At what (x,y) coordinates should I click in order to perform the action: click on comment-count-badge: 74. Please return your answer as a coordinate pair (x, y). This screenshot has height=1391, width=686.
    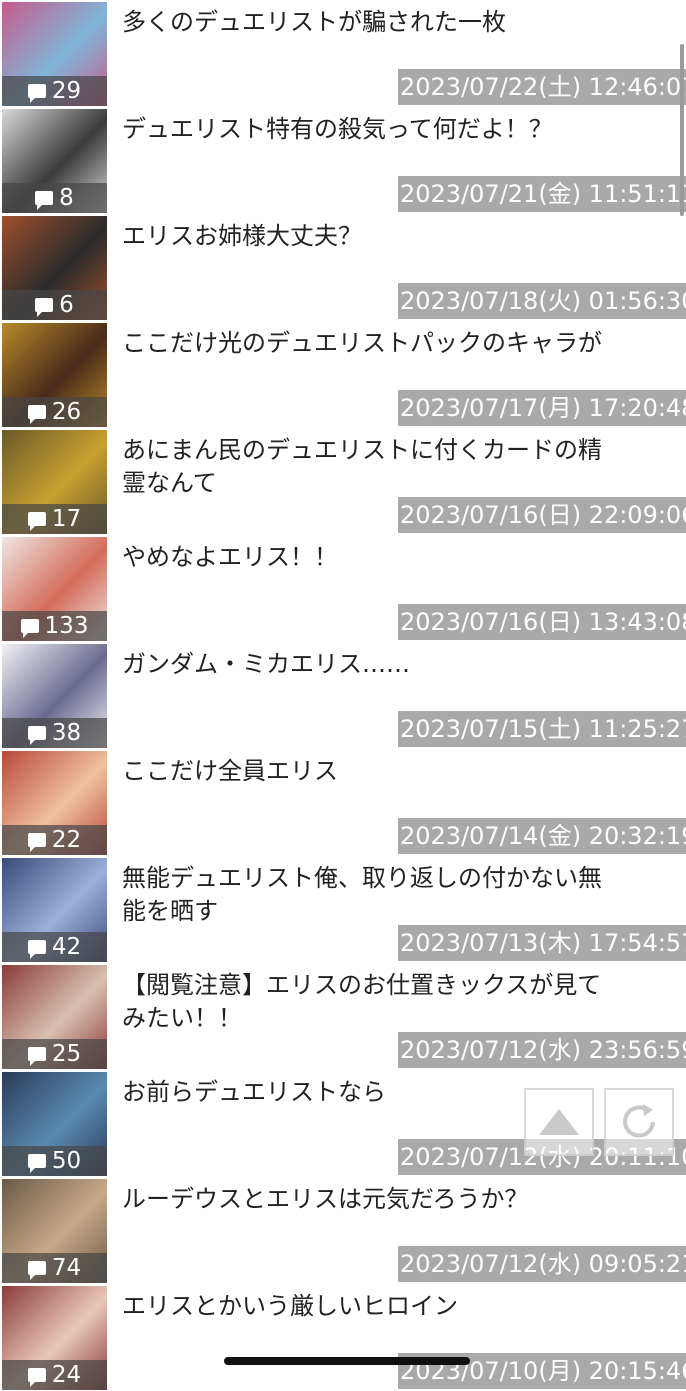
    Looking at the image, I should click on (54, 1268).